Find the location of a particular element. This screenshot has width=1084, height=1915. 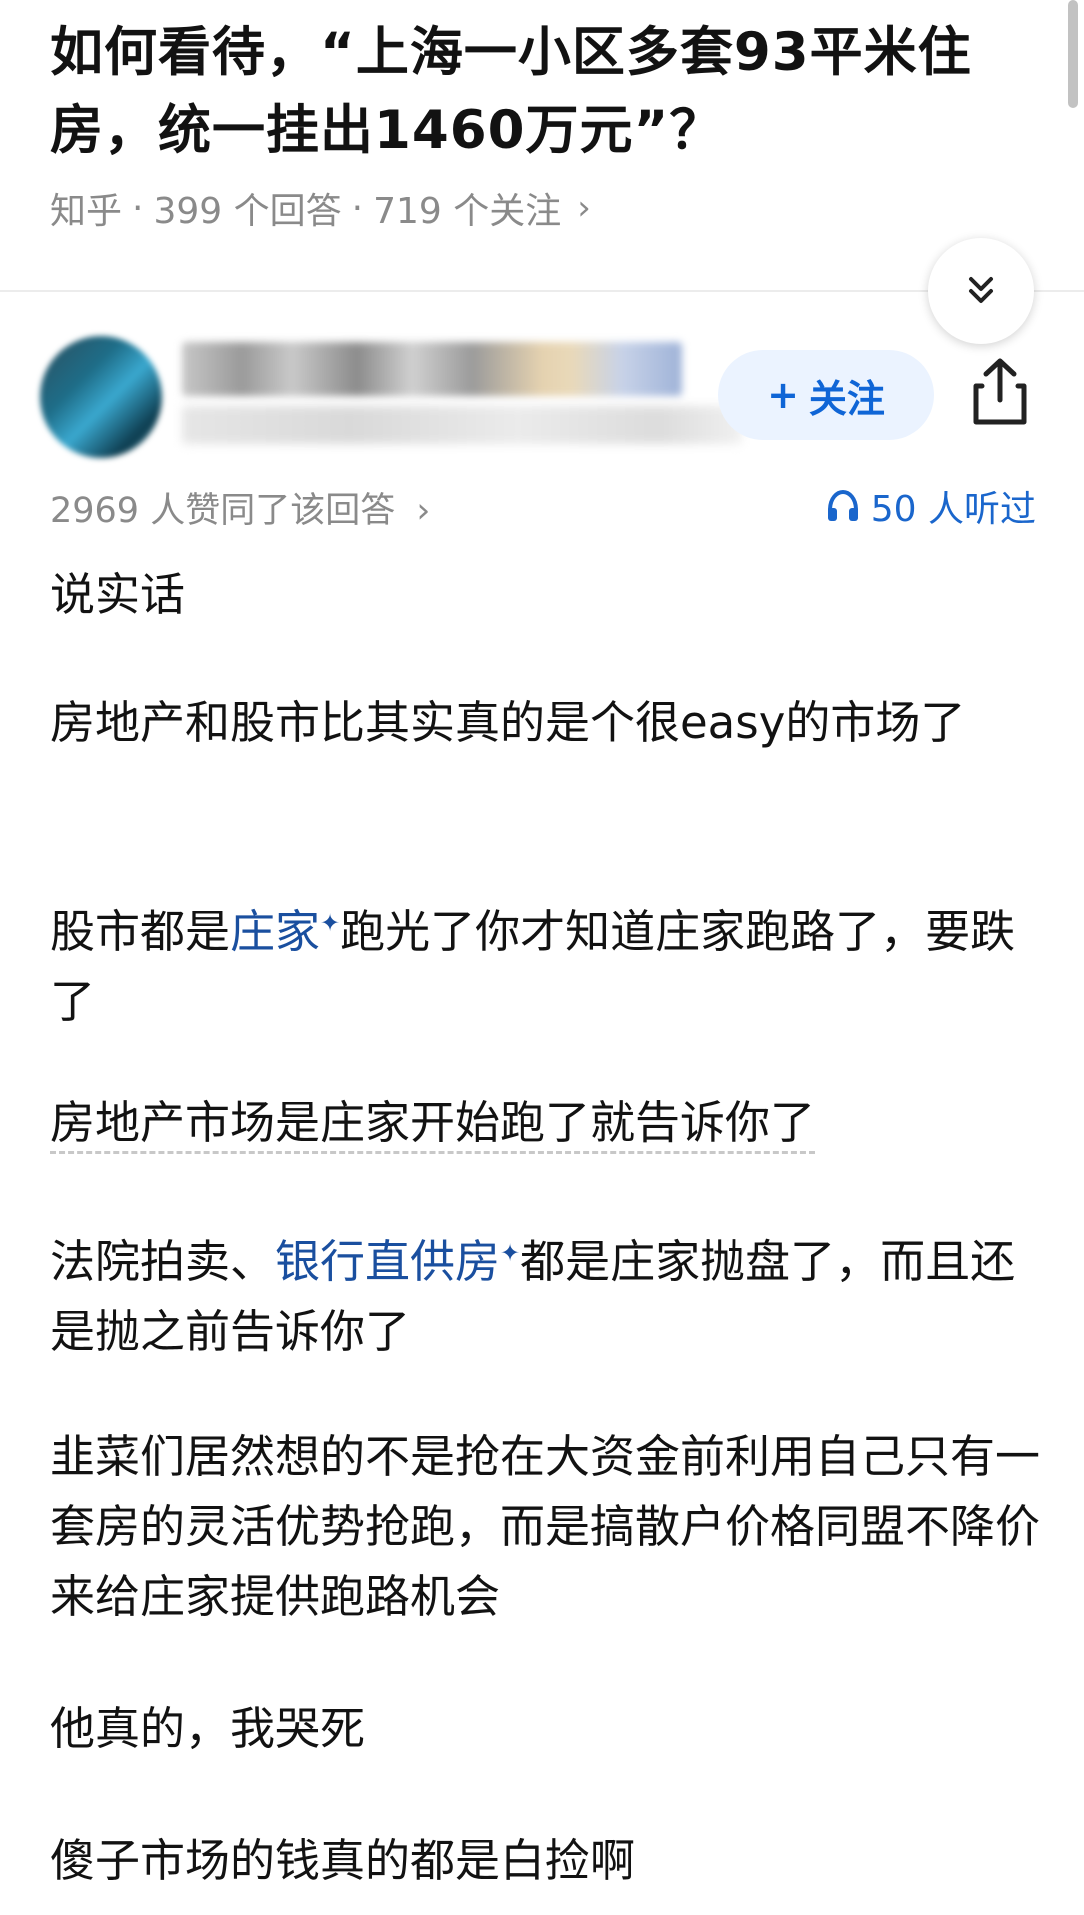

question-title: 如何看待，“上海一小区多套93平米住房，统一挂出1460万元”？ is located at coordinates (530, 92).